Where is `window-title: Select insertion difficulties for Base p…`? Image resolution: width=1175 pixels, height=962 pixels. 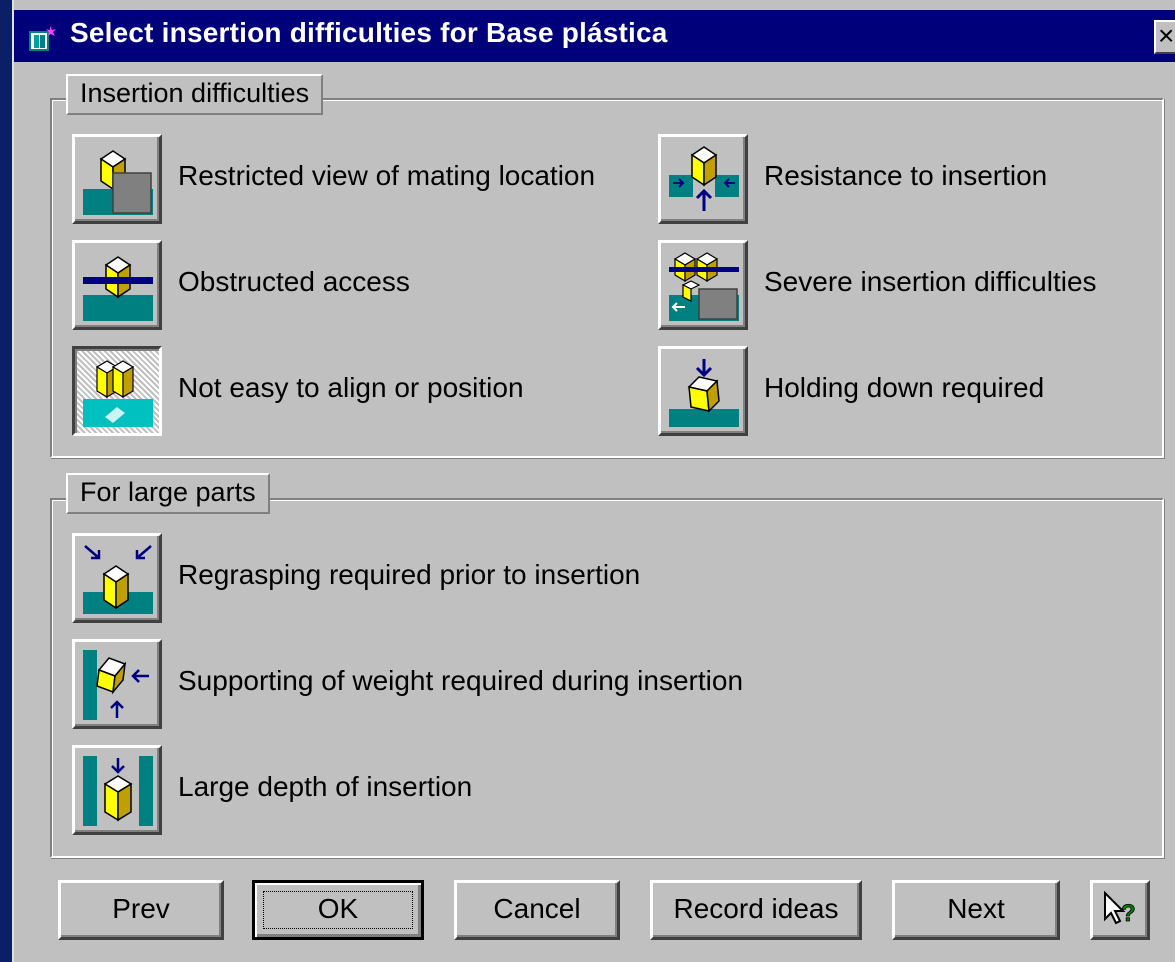 window-title: Select insertion difficulties for Base p… is located at coordinates (369, 32).